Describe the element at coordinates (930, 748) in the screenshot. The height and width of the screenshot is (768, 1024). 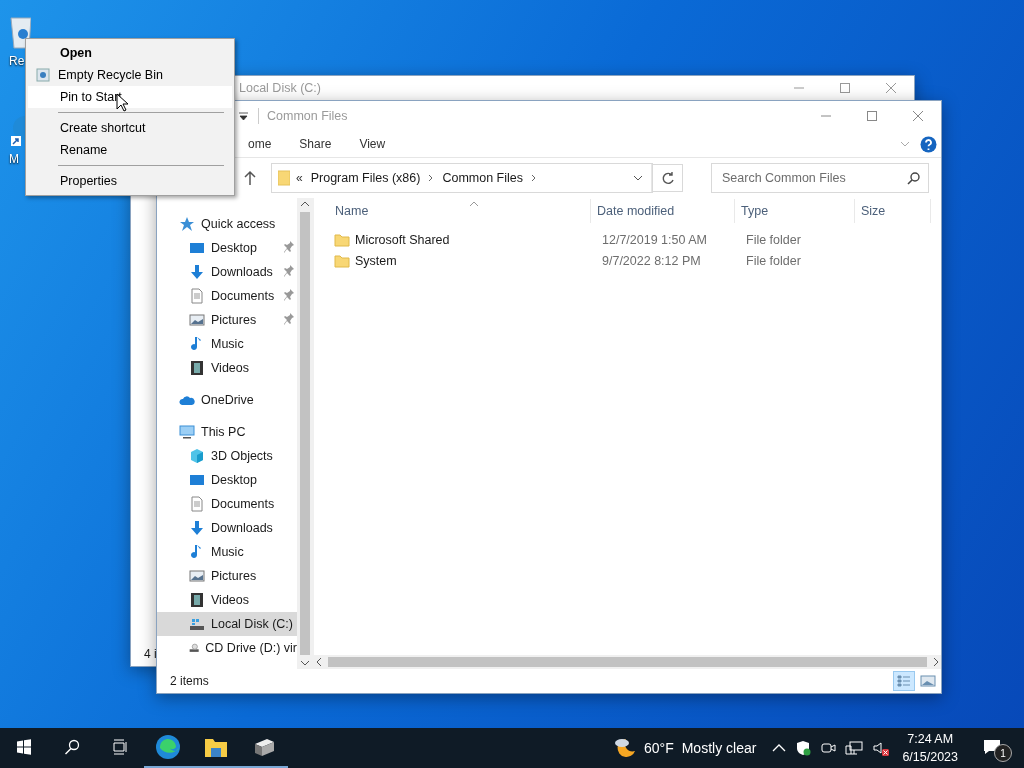
I see `clock: 7:24 AM 6/15/2023` at that location.